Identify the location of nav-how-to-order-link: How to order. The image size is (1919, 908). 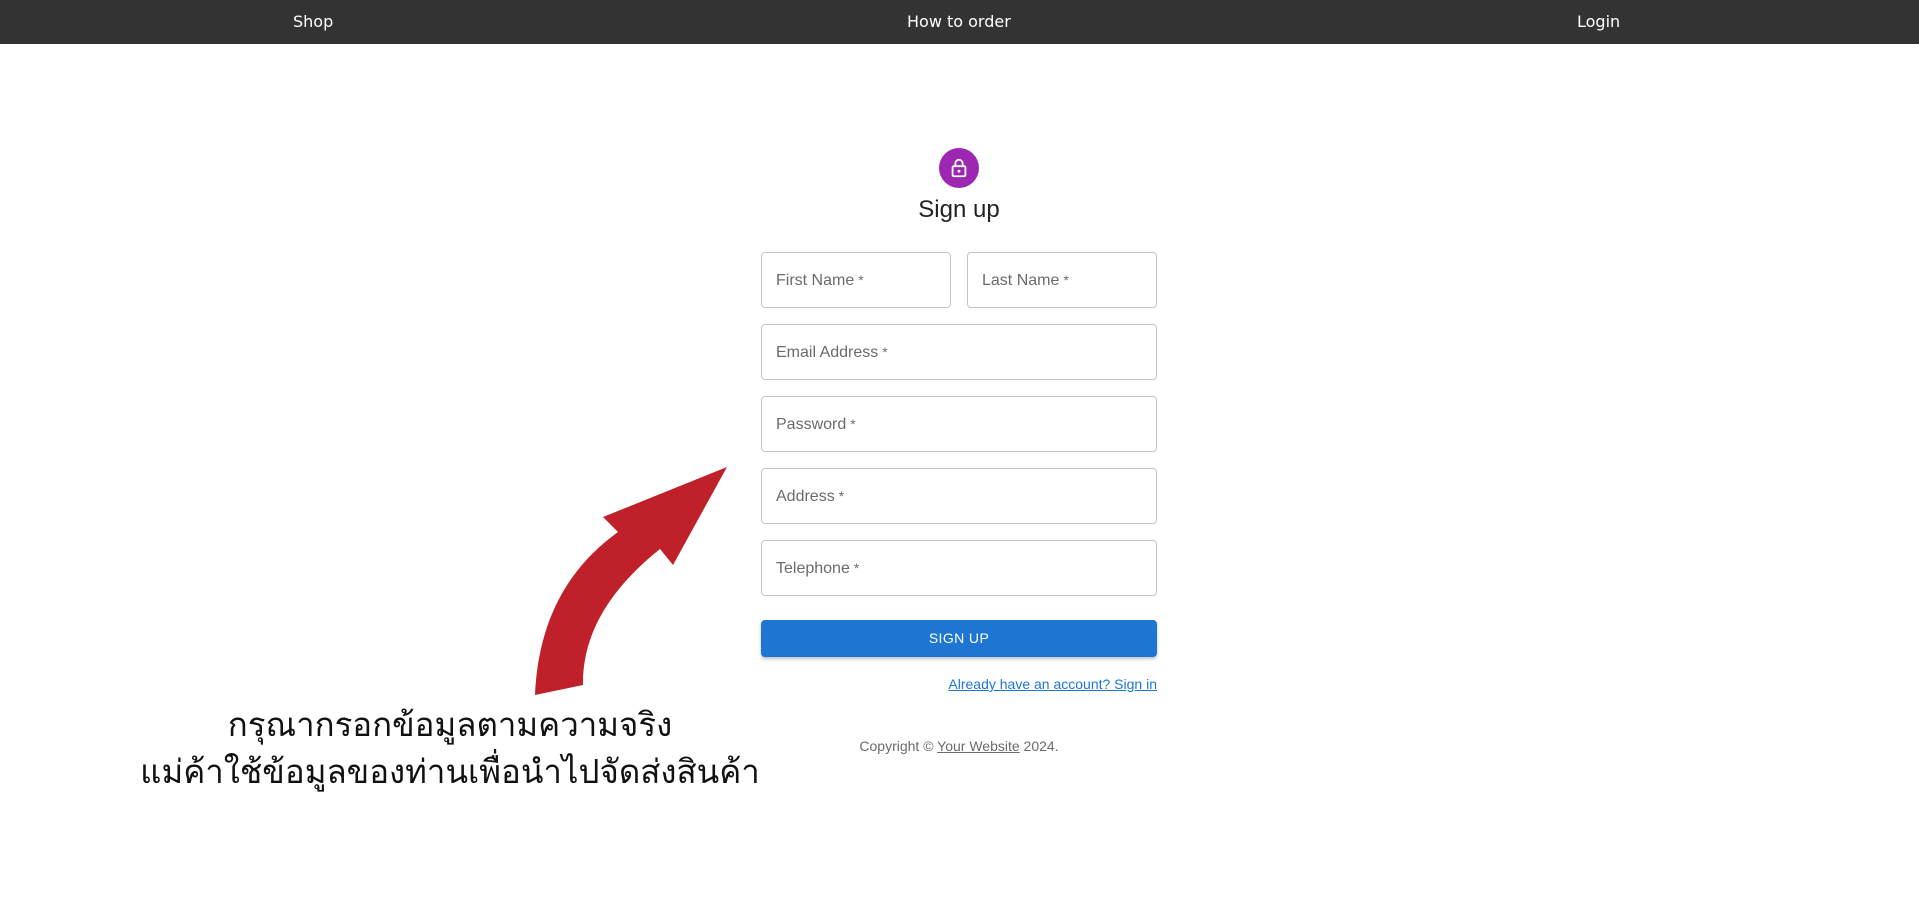
(959, 22).